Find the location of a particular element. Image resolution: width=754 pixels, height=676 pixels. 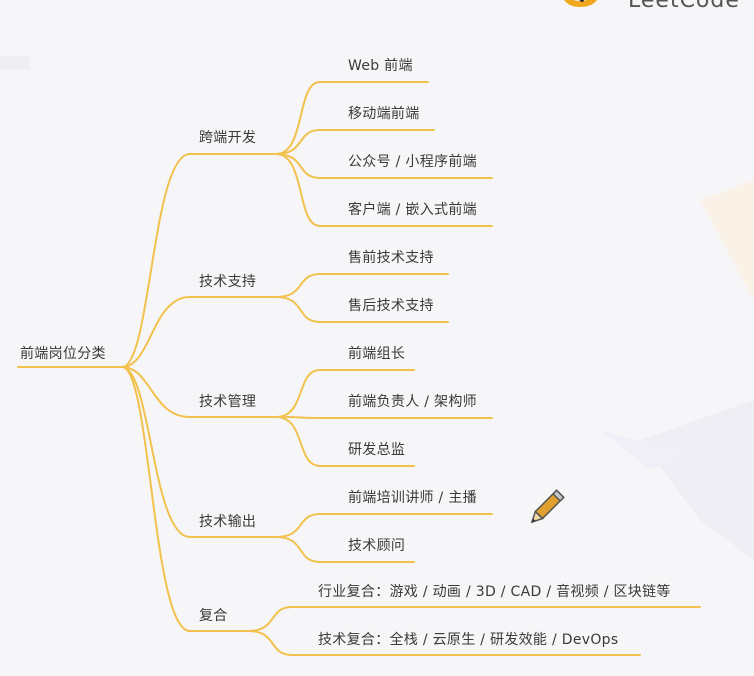

mindmap-root: 前端岗位分类 is located at coordinates (63, 354).